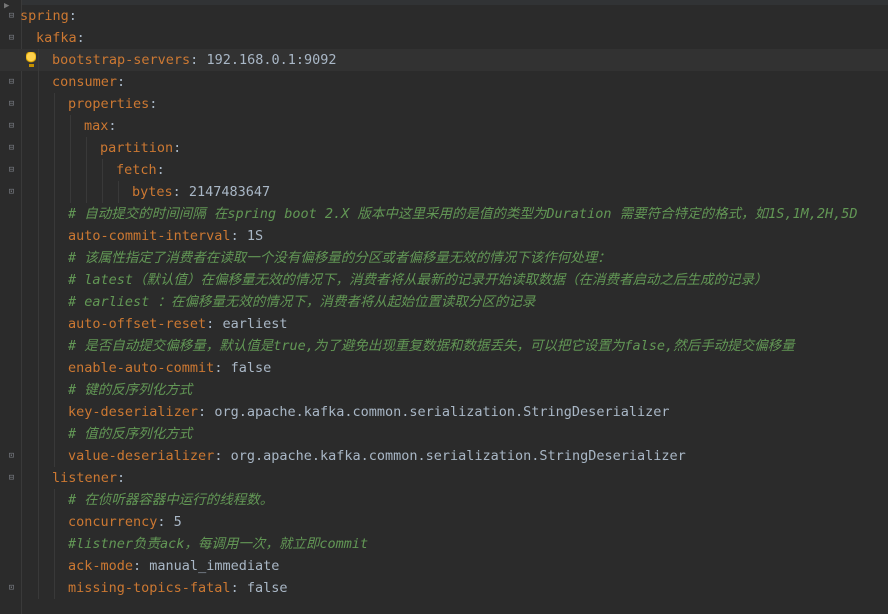 The height and width of the screenshot is (614, 888). What do you see at coordinates (444, 104) in the screenshot?
I see `code-line: ⊟ properties:` at bounding box center [444, 104].